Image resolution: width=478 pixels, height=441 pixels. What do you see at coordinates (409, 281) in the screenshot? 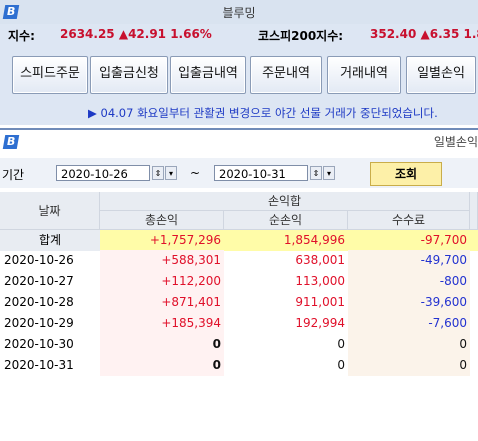
I see `row-fee: -800` at bounding box center [409, 281].